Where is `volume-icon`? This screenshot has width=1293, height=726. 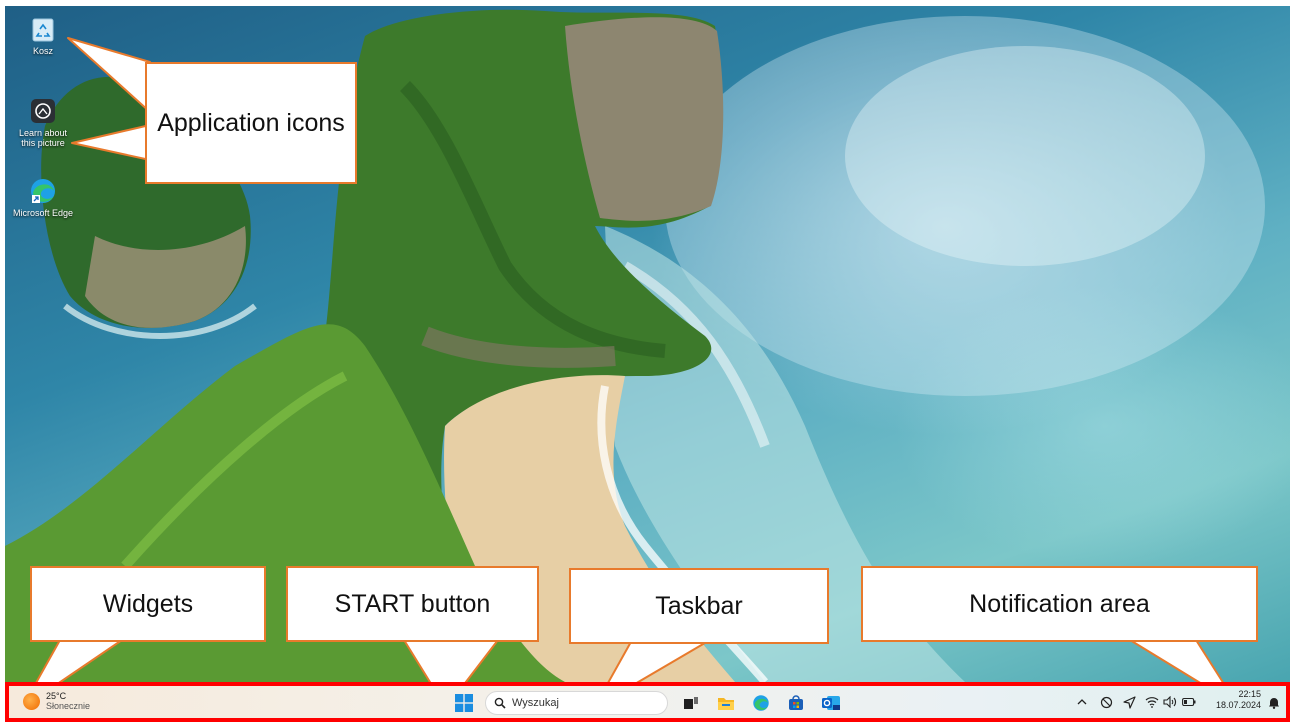
volume-icon is located at coordinates (1170, 702).